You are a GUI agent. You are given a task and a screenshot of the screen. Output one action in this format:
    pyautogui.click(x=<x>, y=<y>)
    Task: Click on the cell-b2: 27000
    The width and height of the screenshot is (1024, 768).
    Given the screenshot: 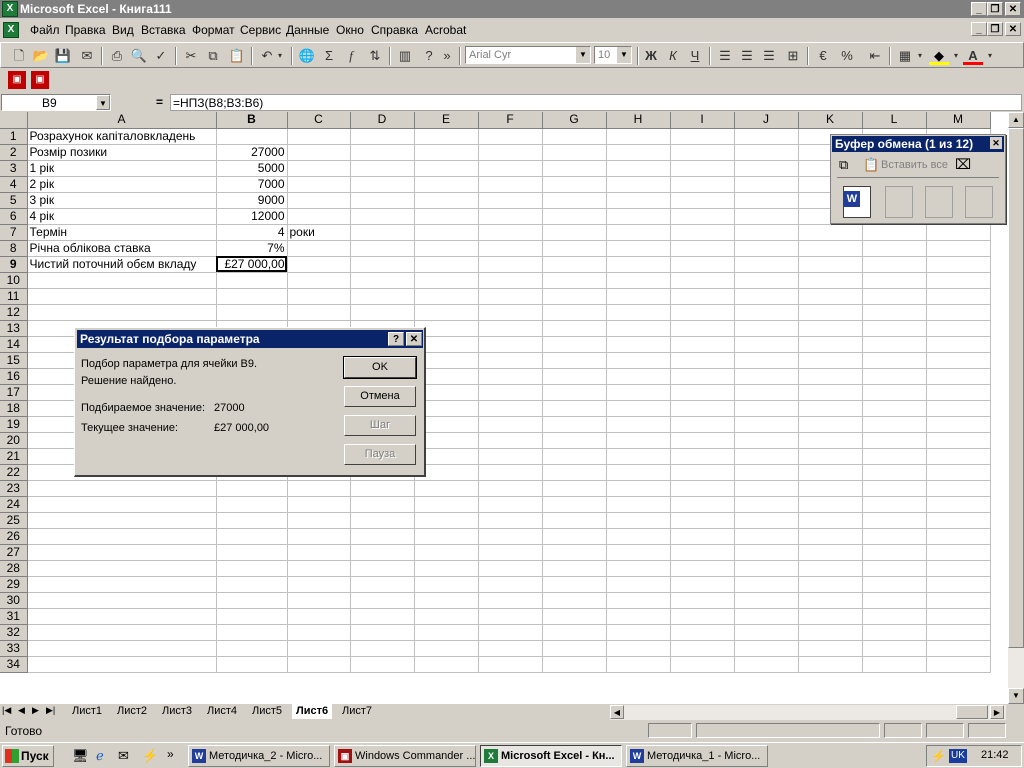 What is the action you would take?
    pyautogui.click(x=252, y=152)
    